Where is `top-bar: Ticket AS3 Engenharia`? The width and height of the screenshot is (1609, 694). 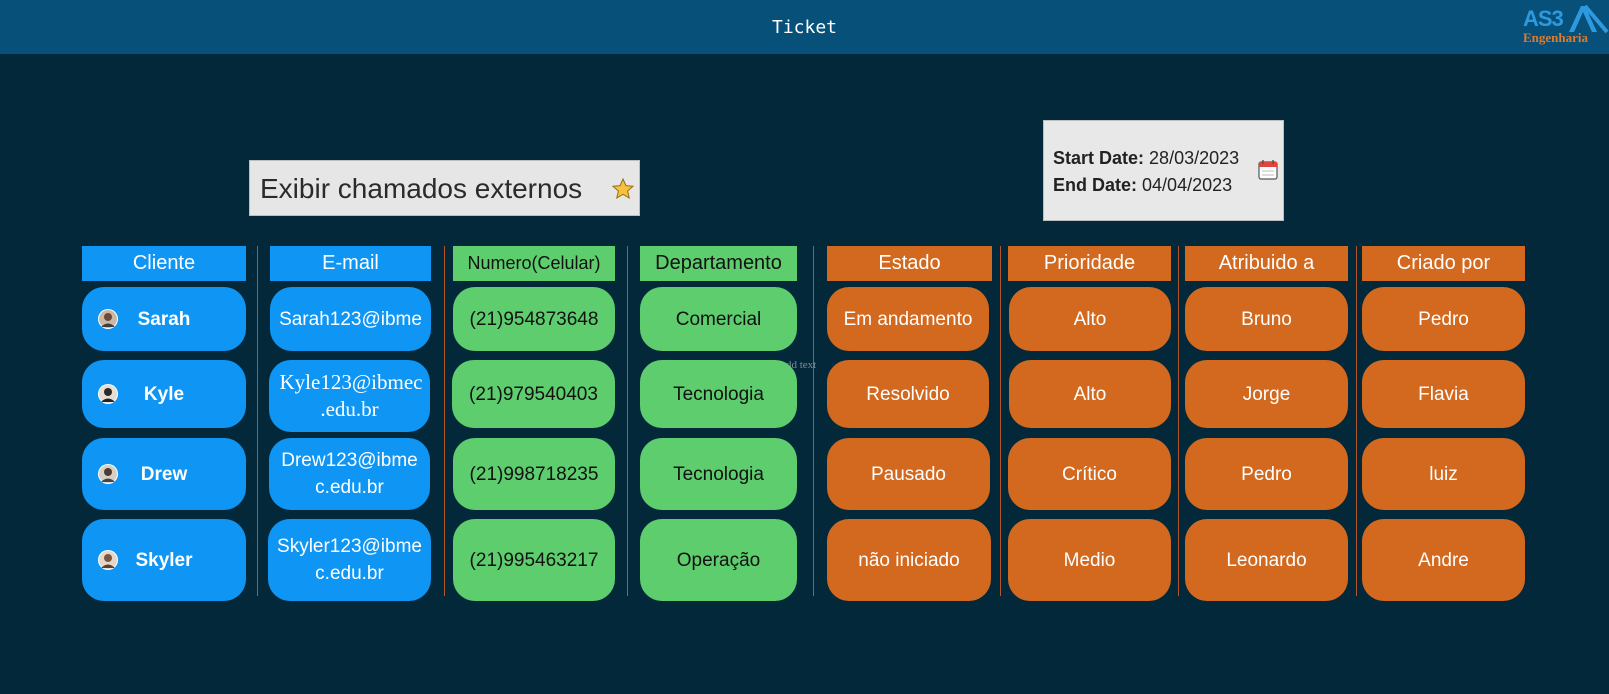 top-bar: Ticket AS3 Engenharia is located at coordinates (804, 27).